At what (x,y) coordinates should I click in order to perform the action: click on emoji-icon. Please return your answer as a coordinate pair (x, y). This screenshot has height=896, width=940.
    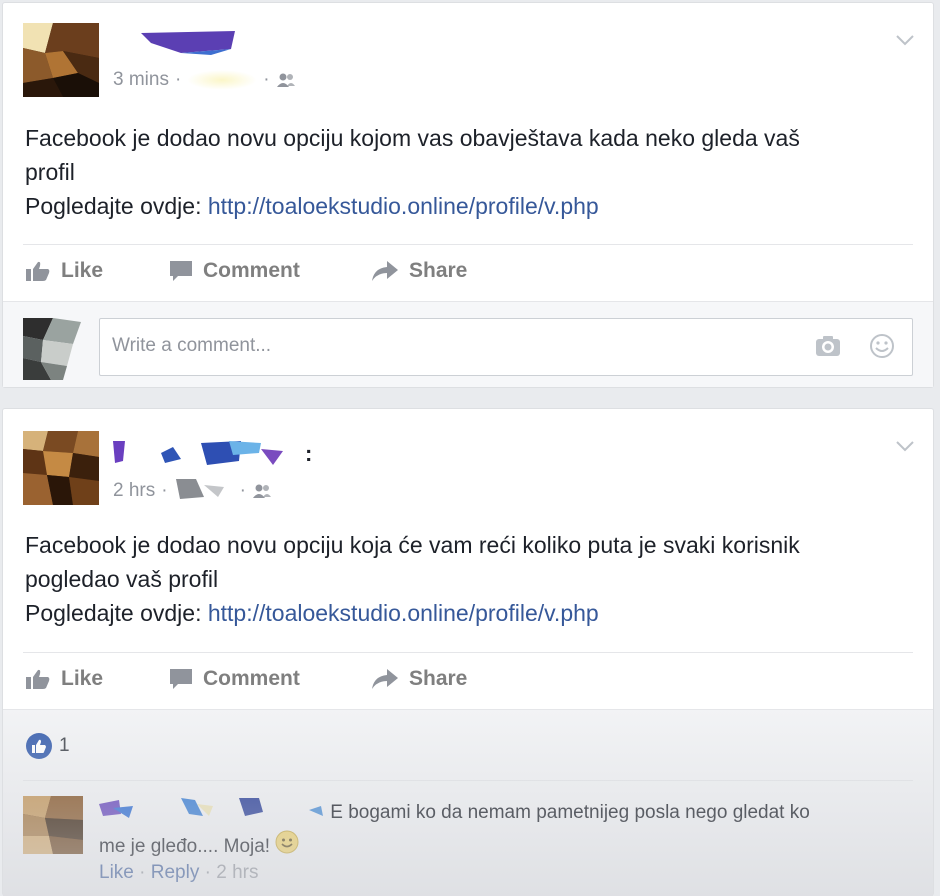
    Looking at the image, I should click on (882, 348).